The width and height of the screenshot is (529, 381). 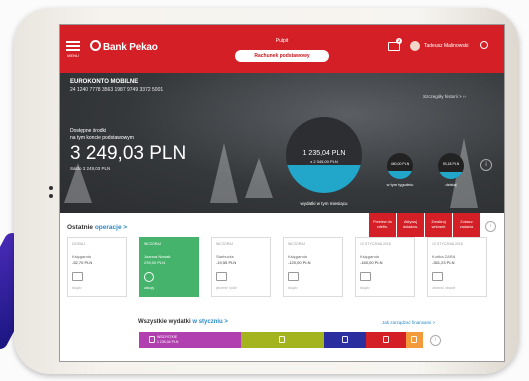 What do you see at coordinates (399, 41) in the screenshot?
I see `notification-badge: 2` at bounding box center [399, 41].